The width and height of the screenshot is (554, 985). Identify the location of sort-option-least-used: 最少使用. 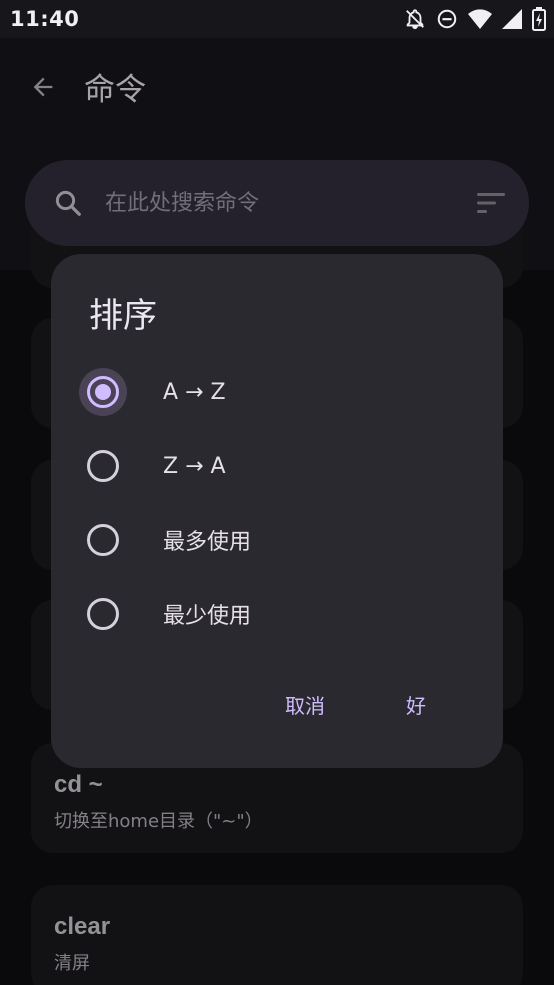
(282, 614).